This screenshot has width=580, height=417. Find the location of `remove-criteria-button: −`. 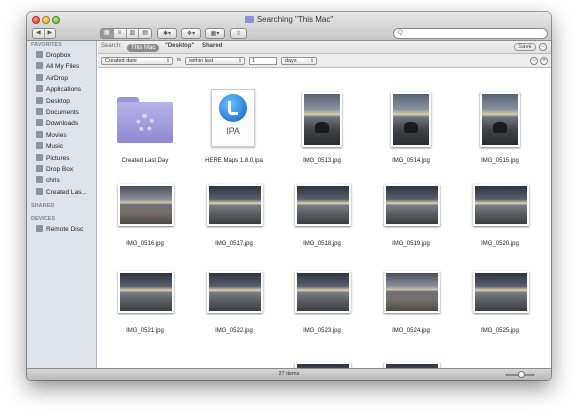

remove-criteria-button: − is located at coordinates (534, 60).